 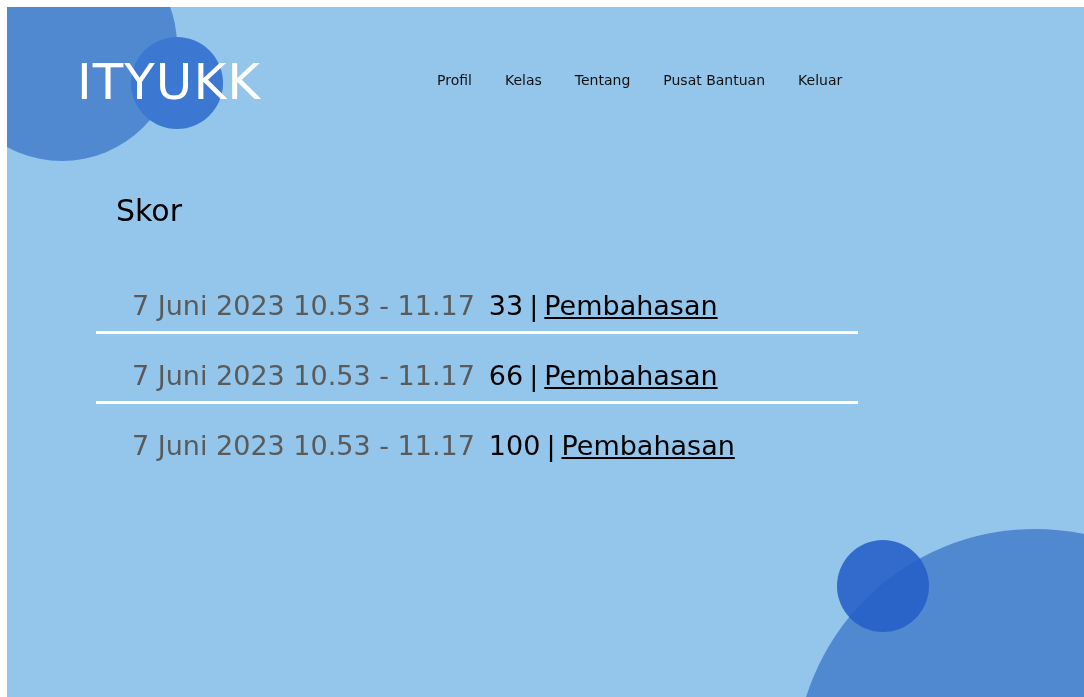 What do you see at coordinates (514, 445) in the screenshot?
I see `score-value: 100` at bounding box center [514, 445].